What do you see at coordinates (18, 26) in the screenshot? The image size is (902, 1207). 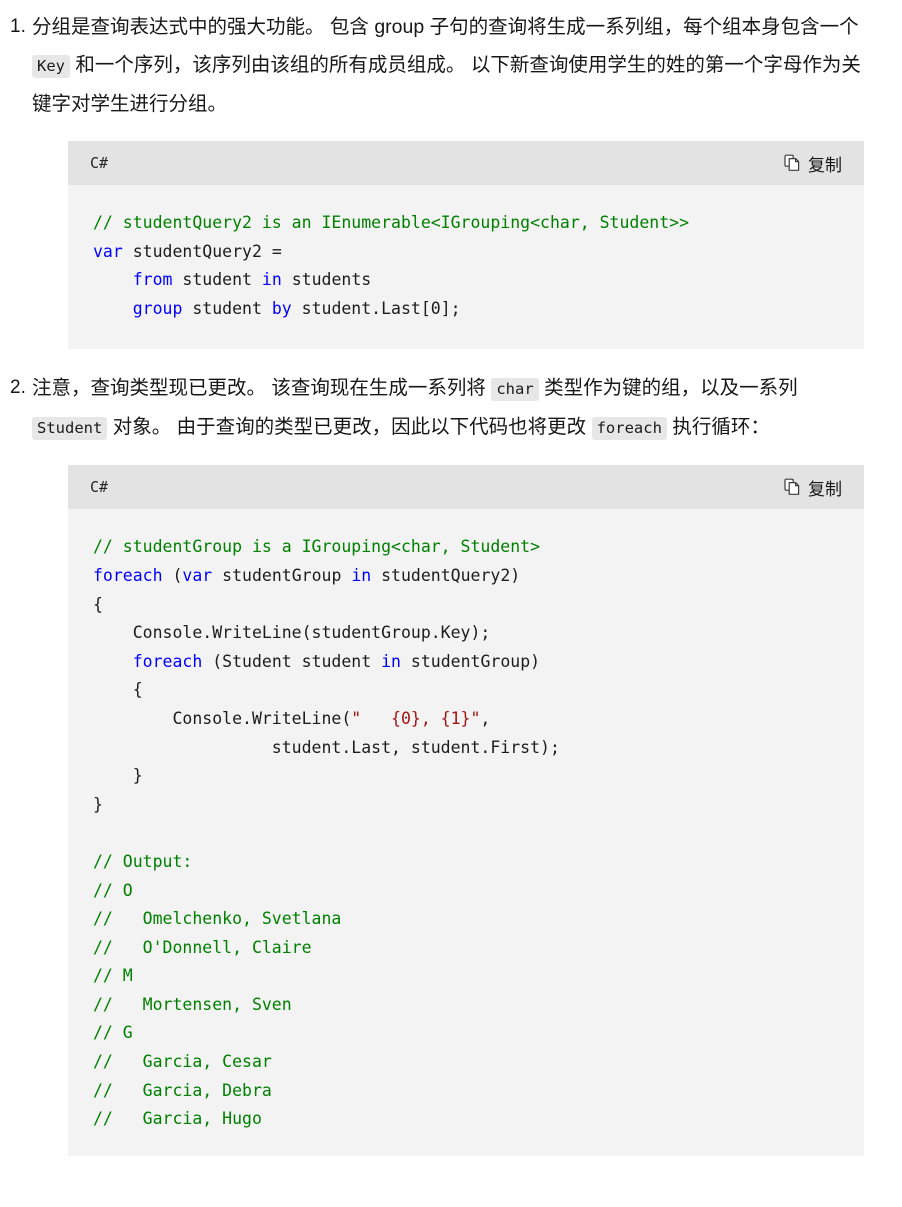 I see `list-marker-1: 1.` at bounding box center [18, 26].